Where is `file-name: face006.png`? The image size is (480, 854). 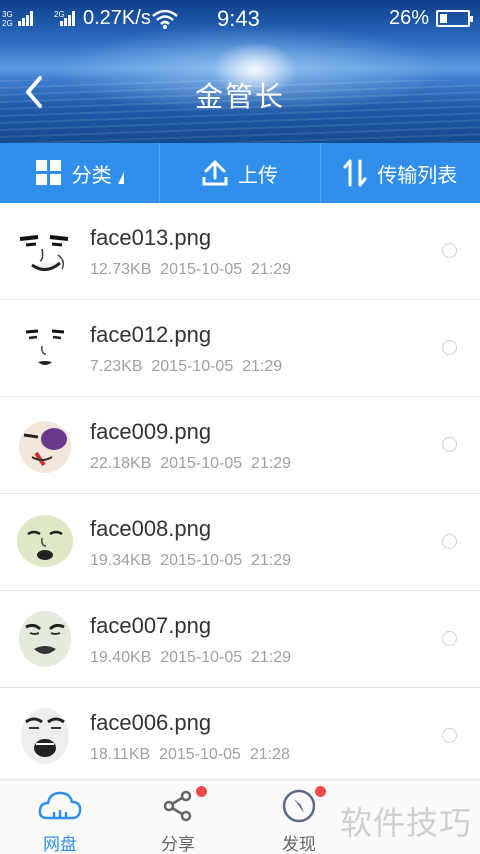
file-name: face006.png is located at coordinates (151, 722).